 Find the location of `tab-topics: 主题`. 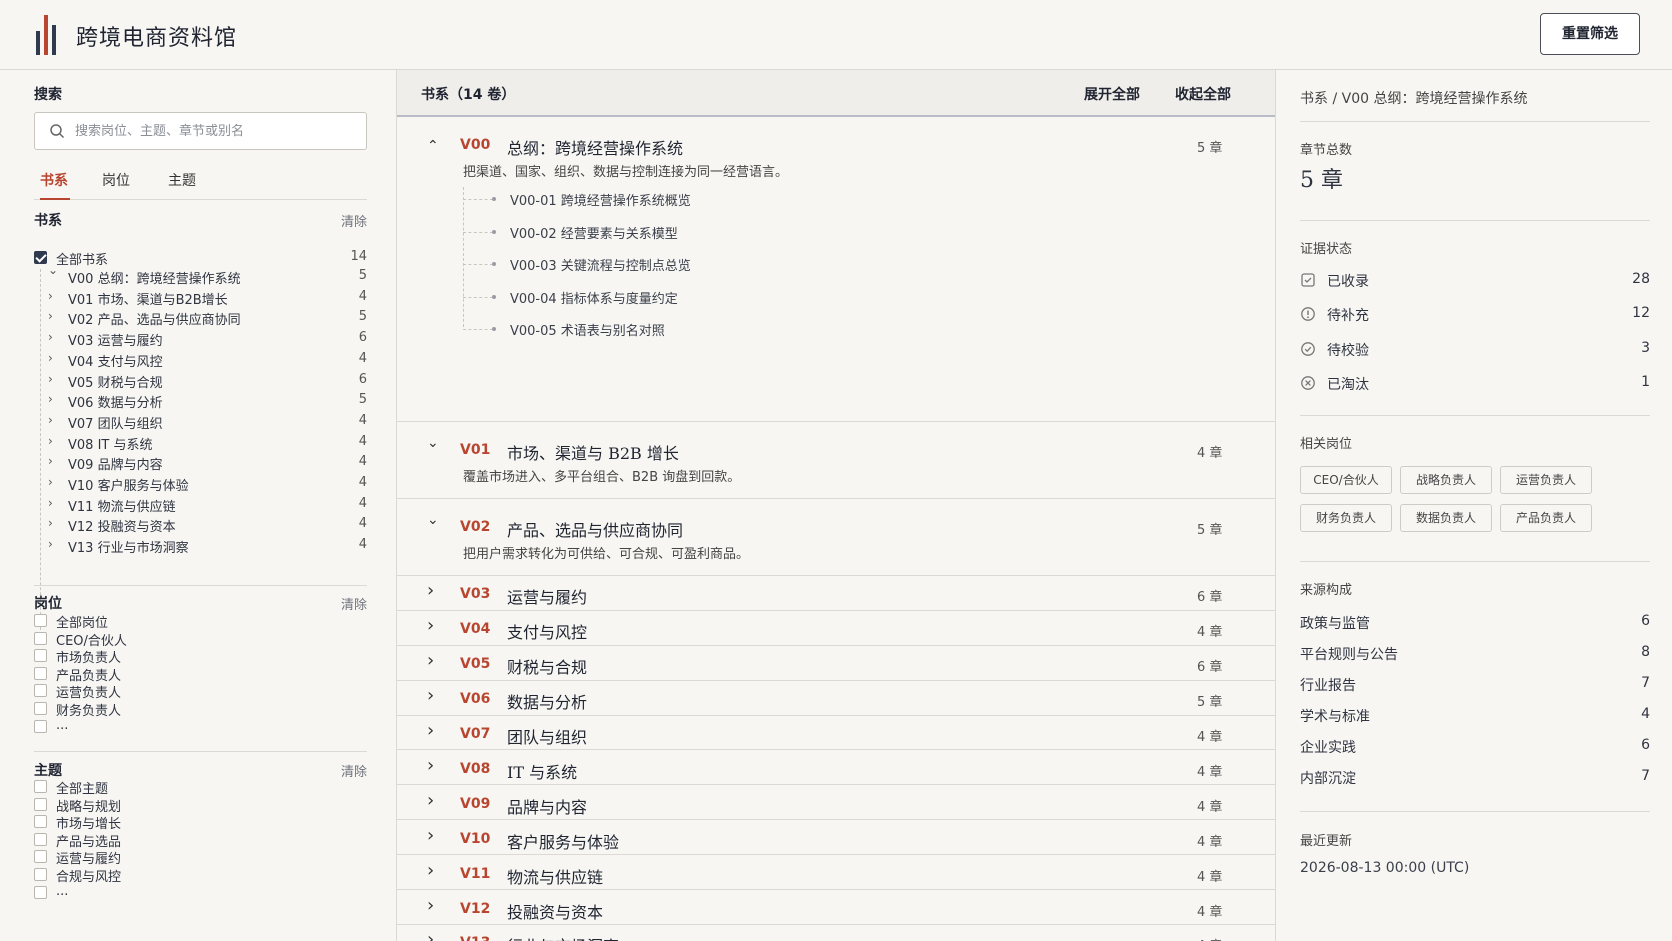

tab-topics: 主题 is located at coordinates (182, 185).